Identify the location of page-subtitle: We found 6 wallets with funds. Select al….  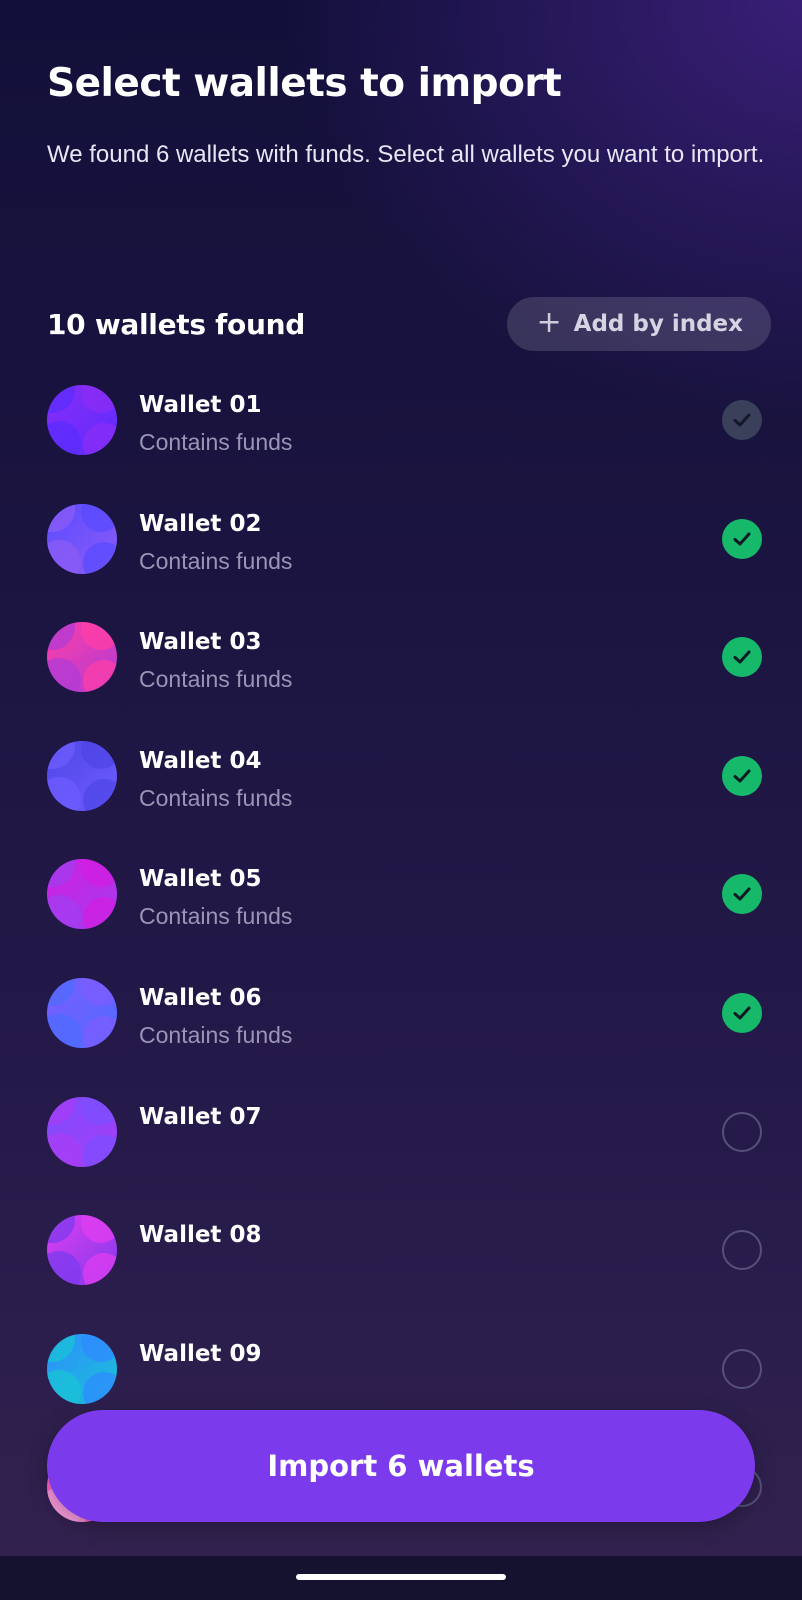
(406, 154).